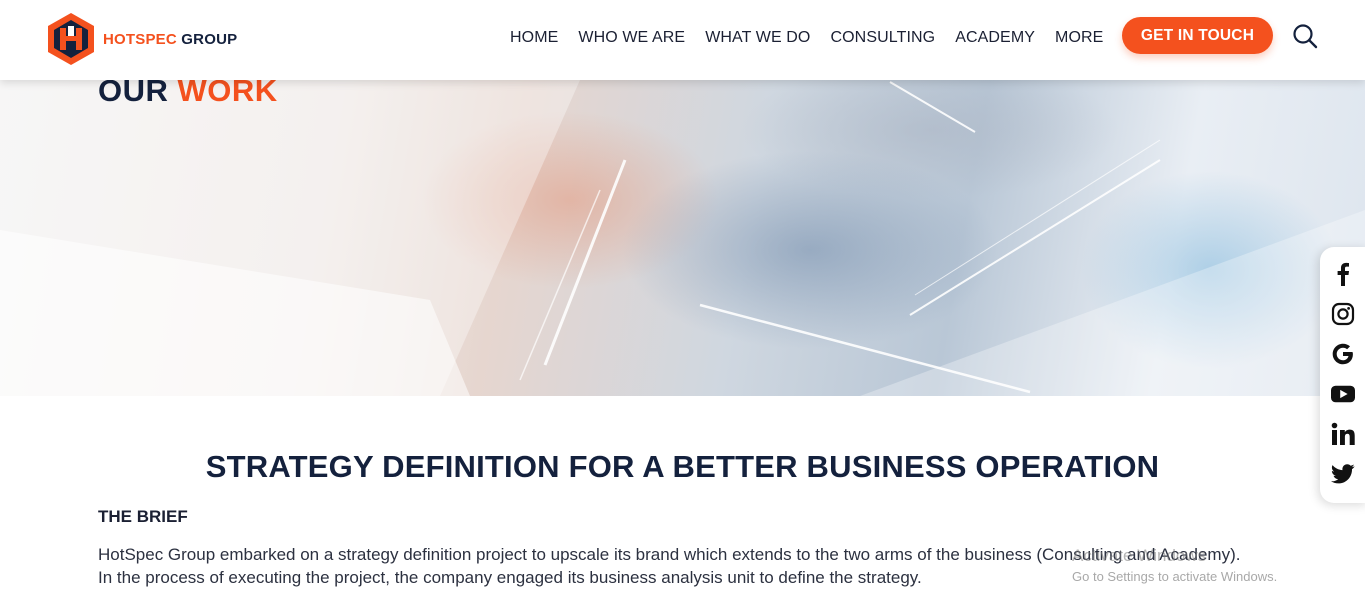  I want to click on logo-text-hotspec: HOTSPEC, so click(140, 39).